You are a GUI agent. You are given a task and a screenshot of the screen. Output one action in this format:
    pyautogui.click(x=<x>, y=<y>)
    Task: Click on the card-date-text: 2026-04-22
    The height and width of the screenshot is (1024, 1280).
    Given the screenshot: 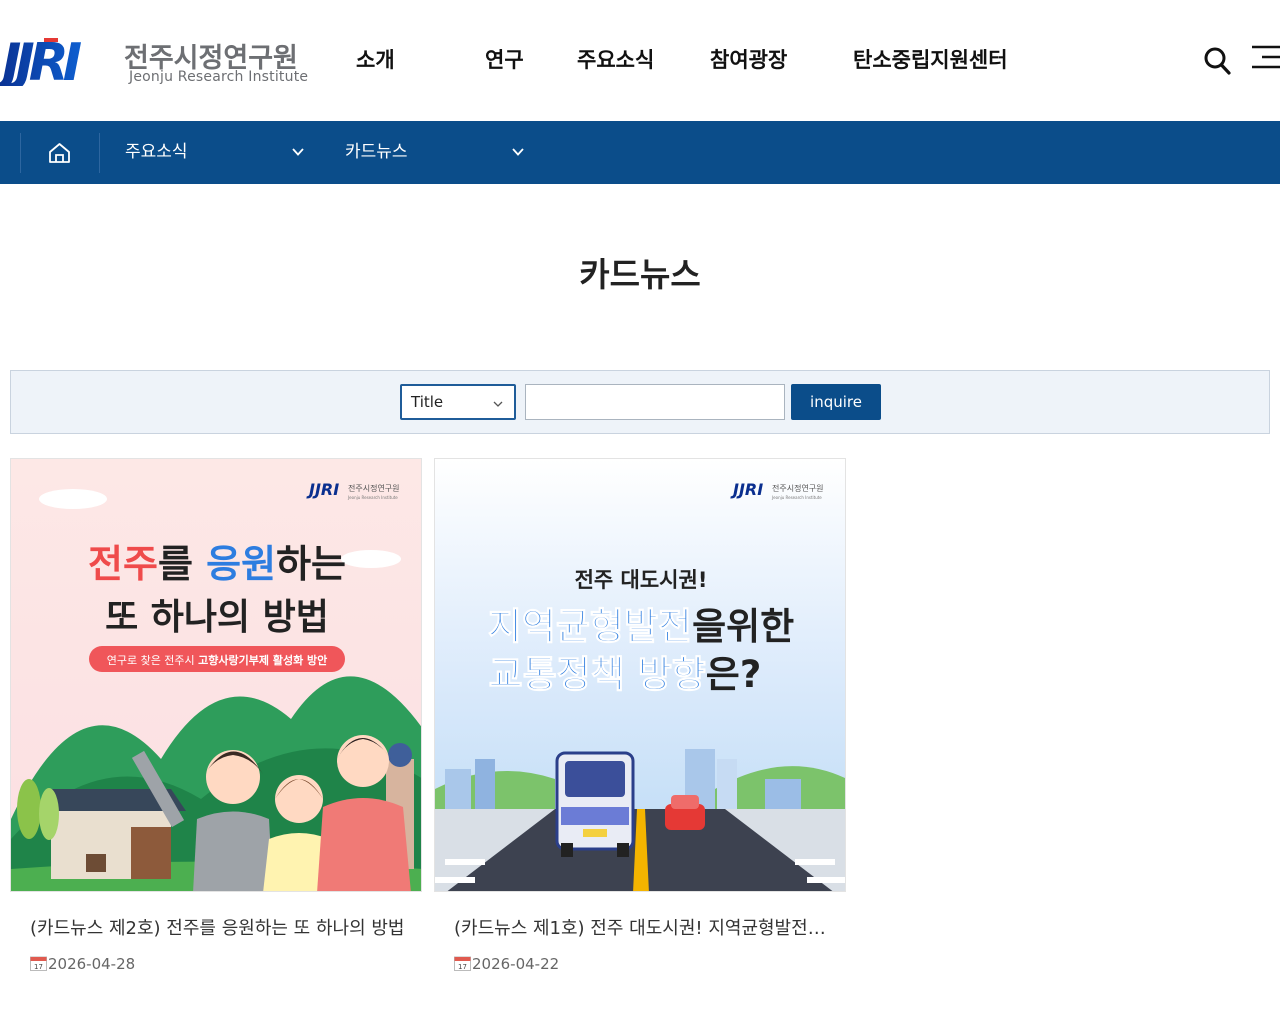 What is the action you would take?
    pyautogui.click(x=516, y=964)
    